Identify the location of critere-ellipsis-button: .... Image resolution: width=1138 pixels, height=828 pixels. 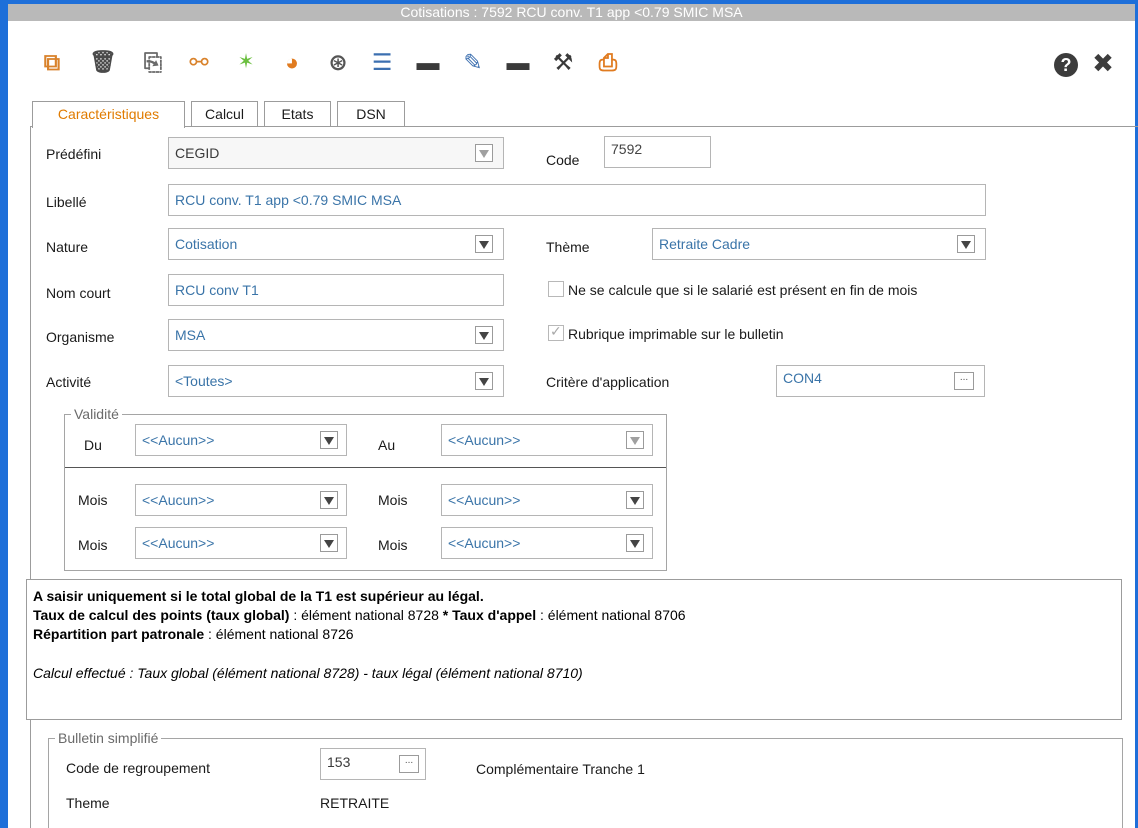
(964, 381).